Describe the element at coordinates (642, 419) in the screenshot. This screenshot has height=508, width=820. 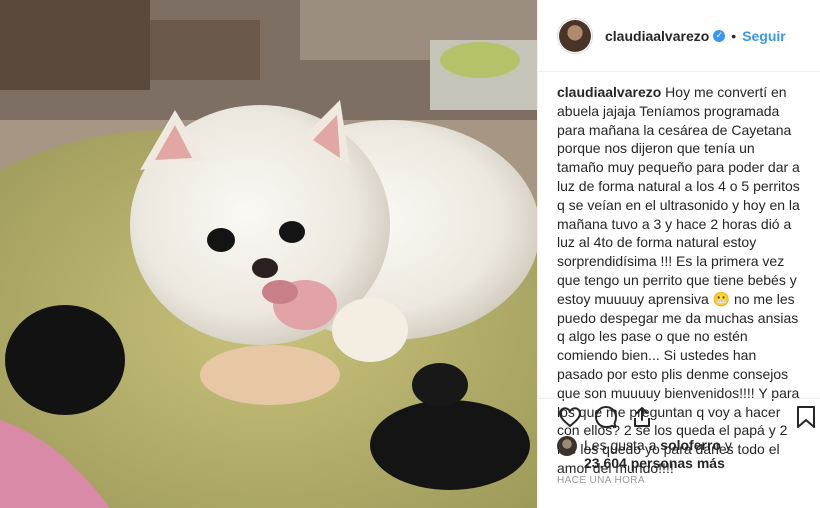
I see `share-icon` at that location.